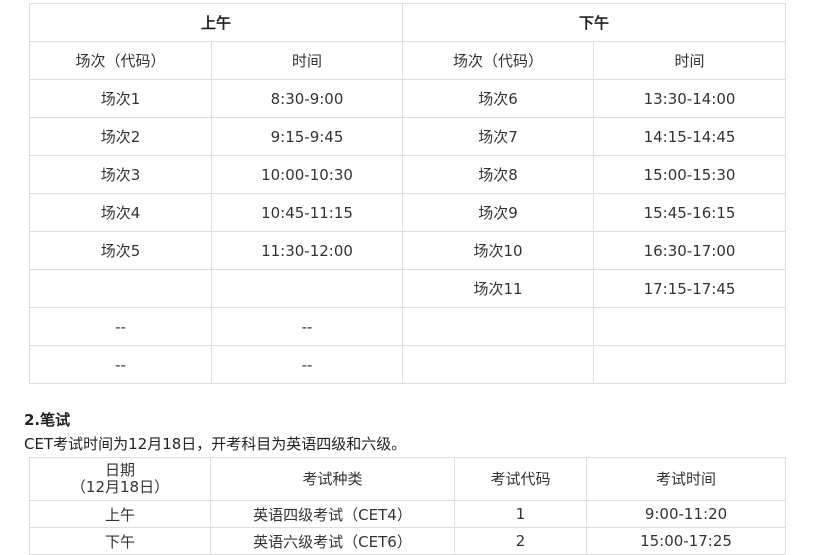 Image resolution: width=816 pixels, height=555 pixels. I want to click on pm-session-cell: 场次6, so click(498, 98).